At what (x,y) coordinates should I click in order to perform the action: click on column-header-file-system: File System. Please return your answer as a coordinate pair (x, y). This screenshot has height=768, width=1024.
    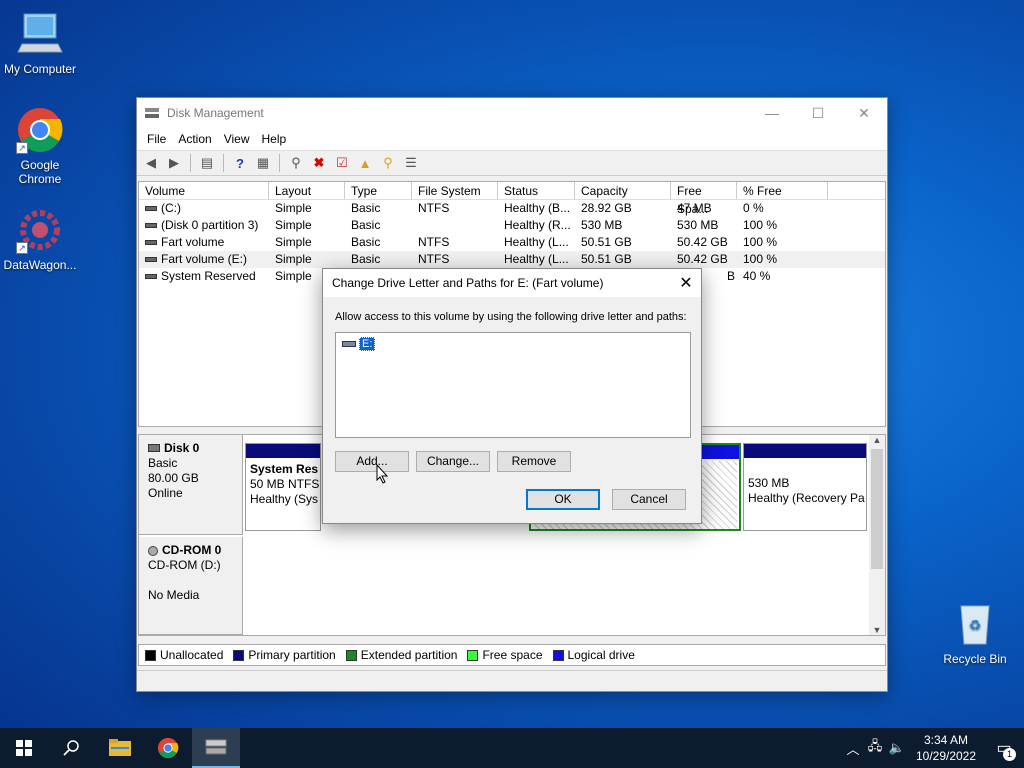
    Looking at the image, I should click on (455, 190).